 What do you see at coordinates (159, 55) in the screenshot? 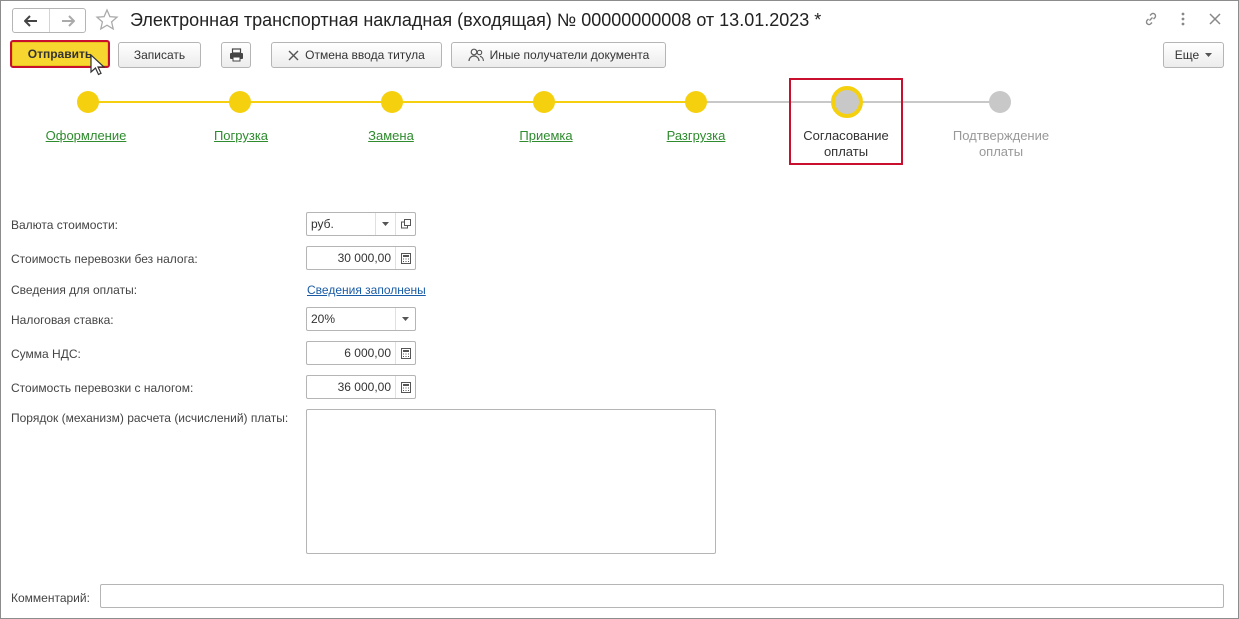
I see `save-button: Записать` at bounding box center [159, 55].